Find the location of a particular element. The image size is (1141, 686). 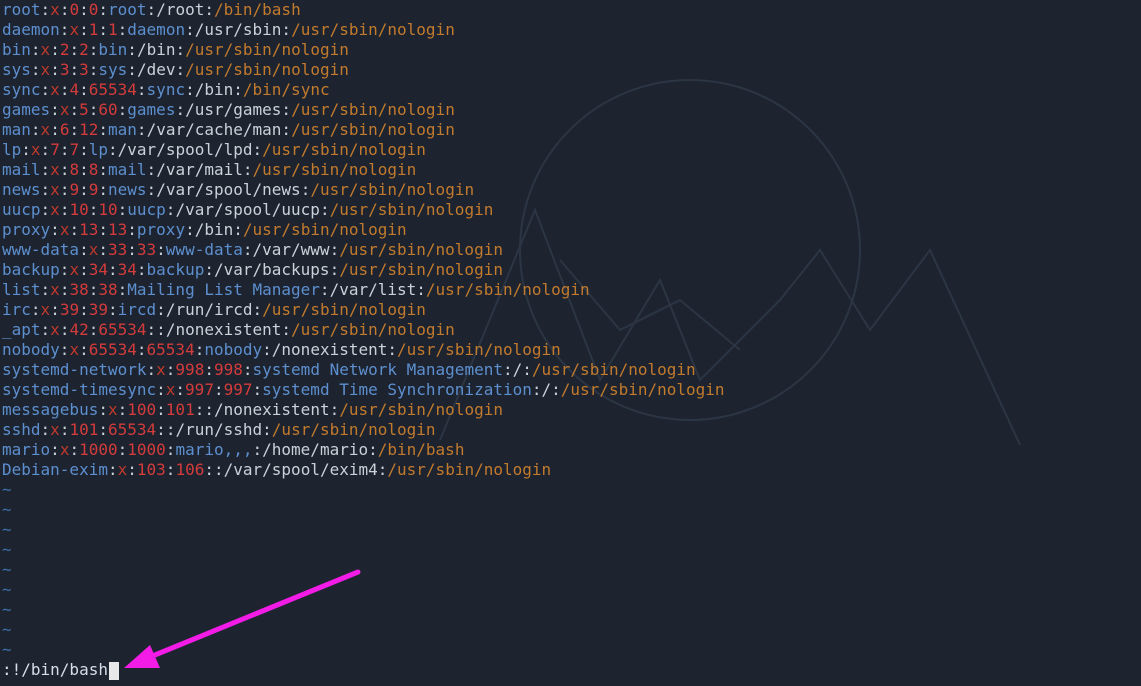

login-shell: /bin/sync is located at coordinates (286, 89).